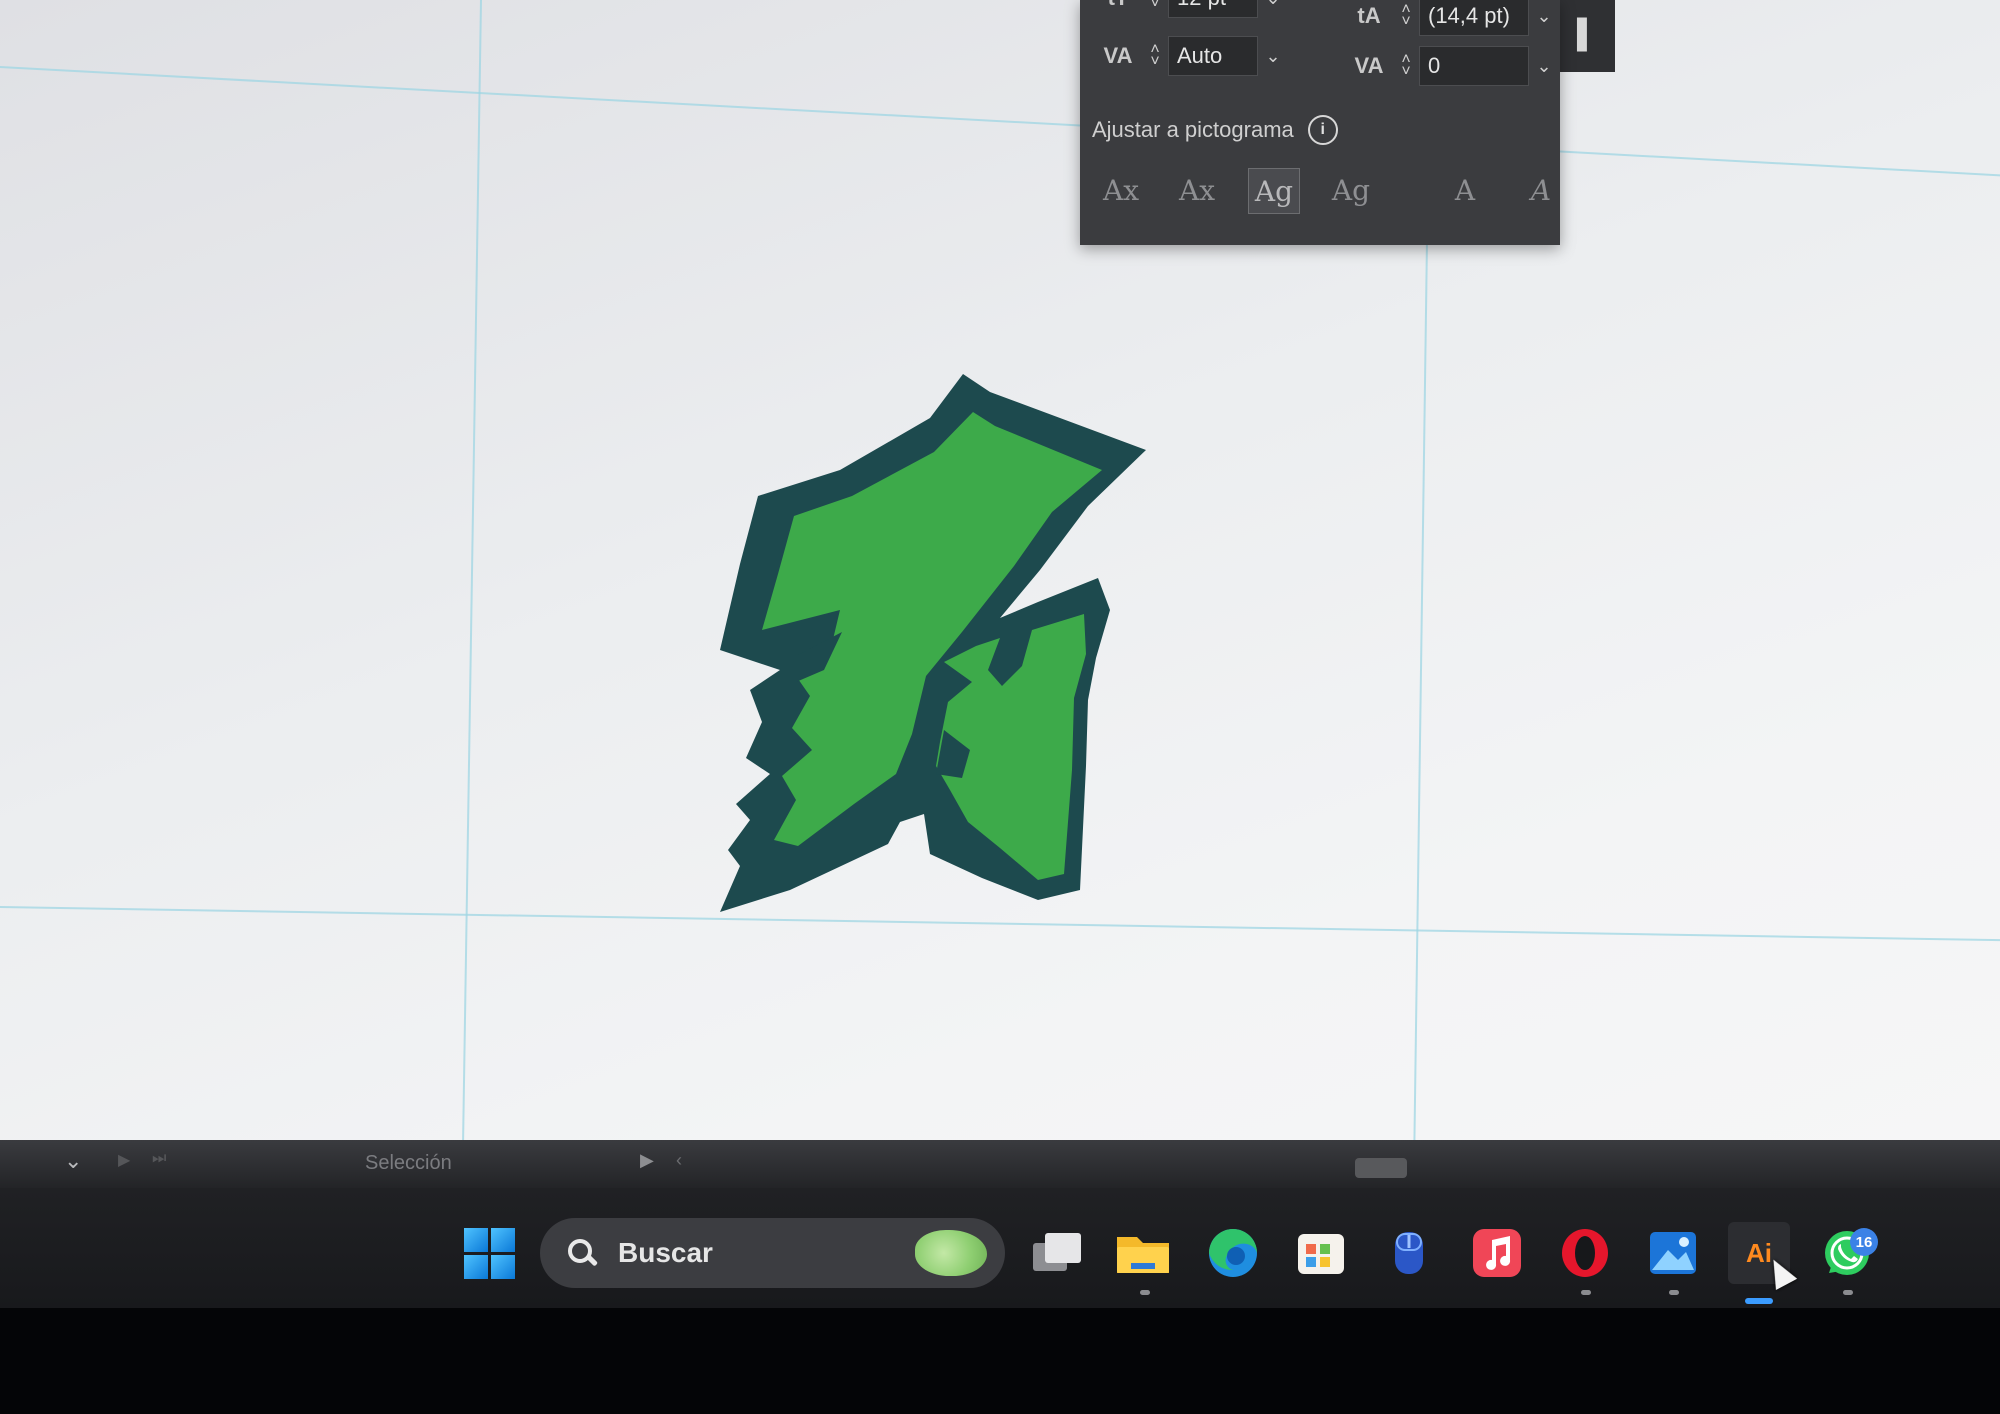 The image size is (2000, 1414). Describe the element at coordinates (1155, 6) in the screenshot. I see `font-size-stepper: ˄˅` at that location.